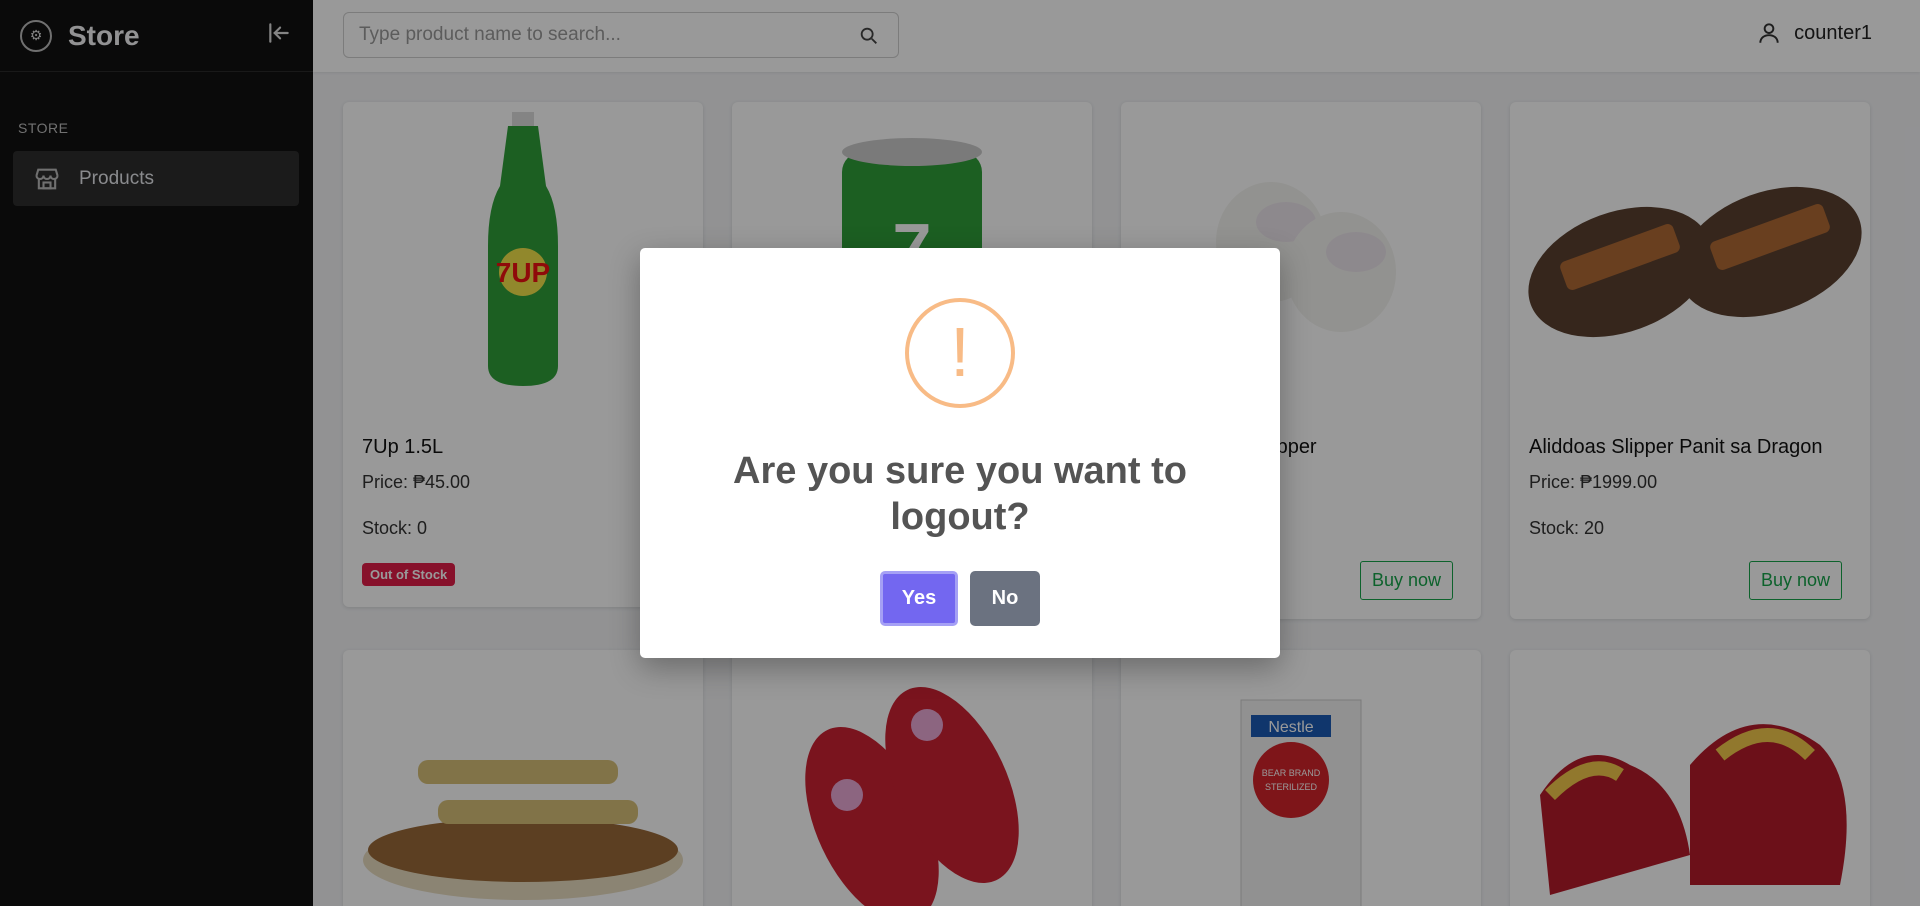 This screenshot has width=1920, height=906. Describe the element at coordinates (960, 494) in the screenshot. I see `dialog-title: Are you sure you want to logout?` at that location.